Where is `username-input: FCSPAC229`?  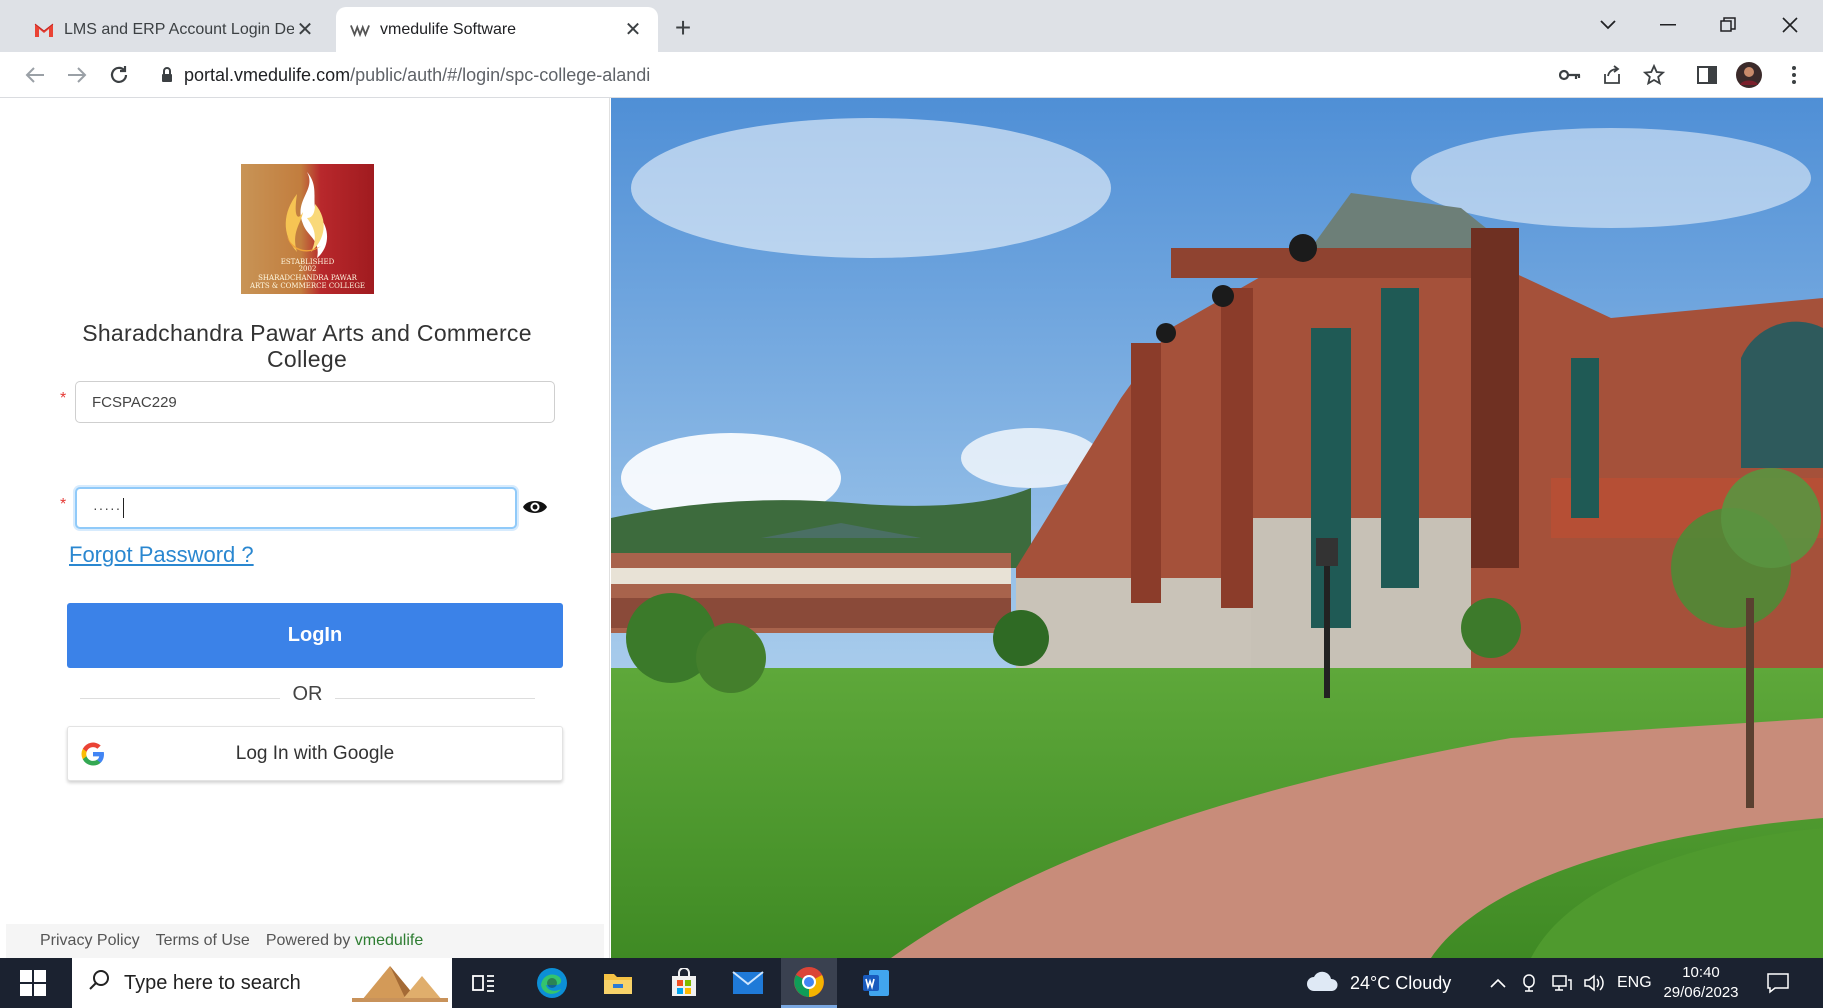 username-input: FCSPAC229 is located at coordinates (315, 402).